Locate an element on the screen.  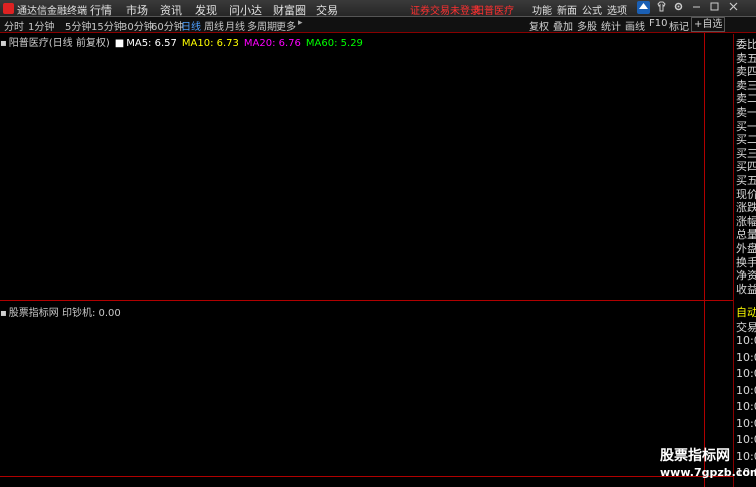
sidebar-item-20: 交易 is located at coordinates (746, 327).